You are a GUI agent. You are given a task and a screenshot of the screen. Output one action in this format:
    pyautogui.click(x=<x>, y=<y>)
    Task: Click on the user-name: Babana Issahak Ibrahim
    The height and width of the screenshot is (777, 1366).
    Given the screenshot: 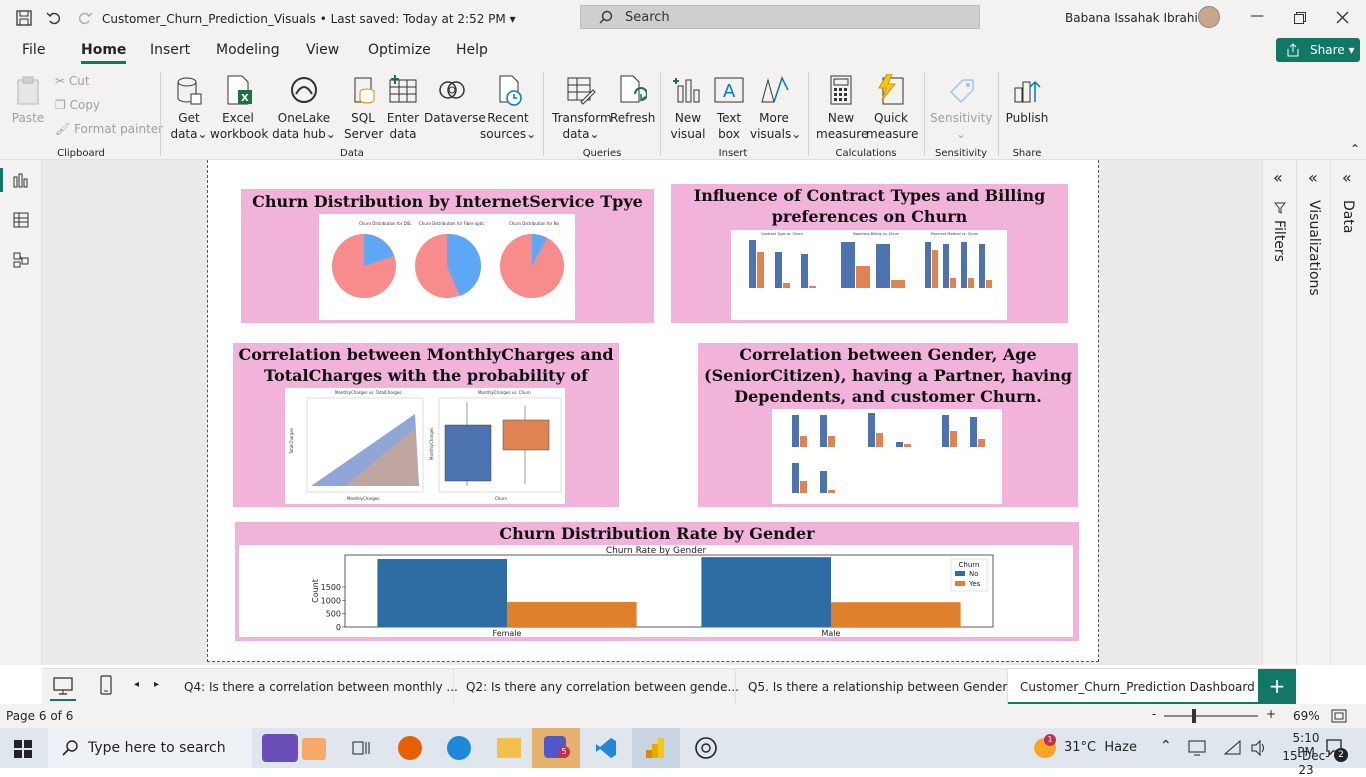 What is the action you would take?
    pyautogui.click(x=1137, y=18)
    